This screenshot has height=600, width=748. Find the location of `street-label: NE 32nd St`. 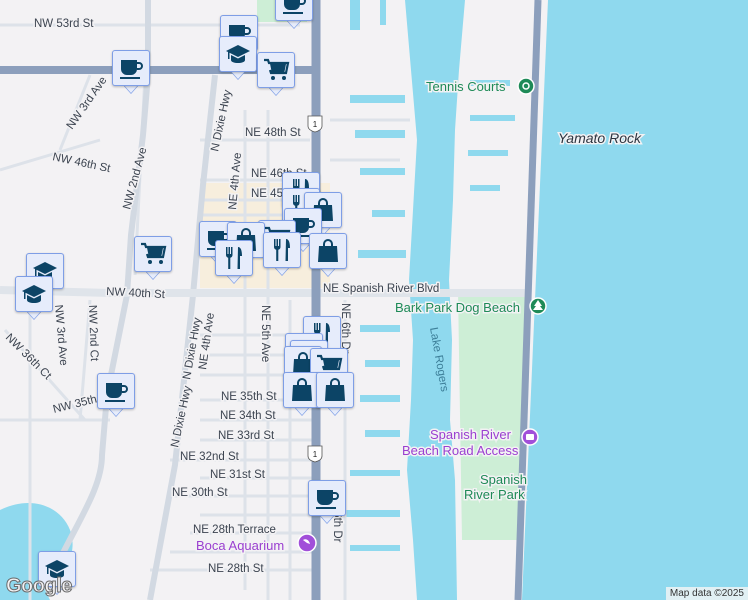

street-label: NE 32nd St is located at coordinates (210, 457).